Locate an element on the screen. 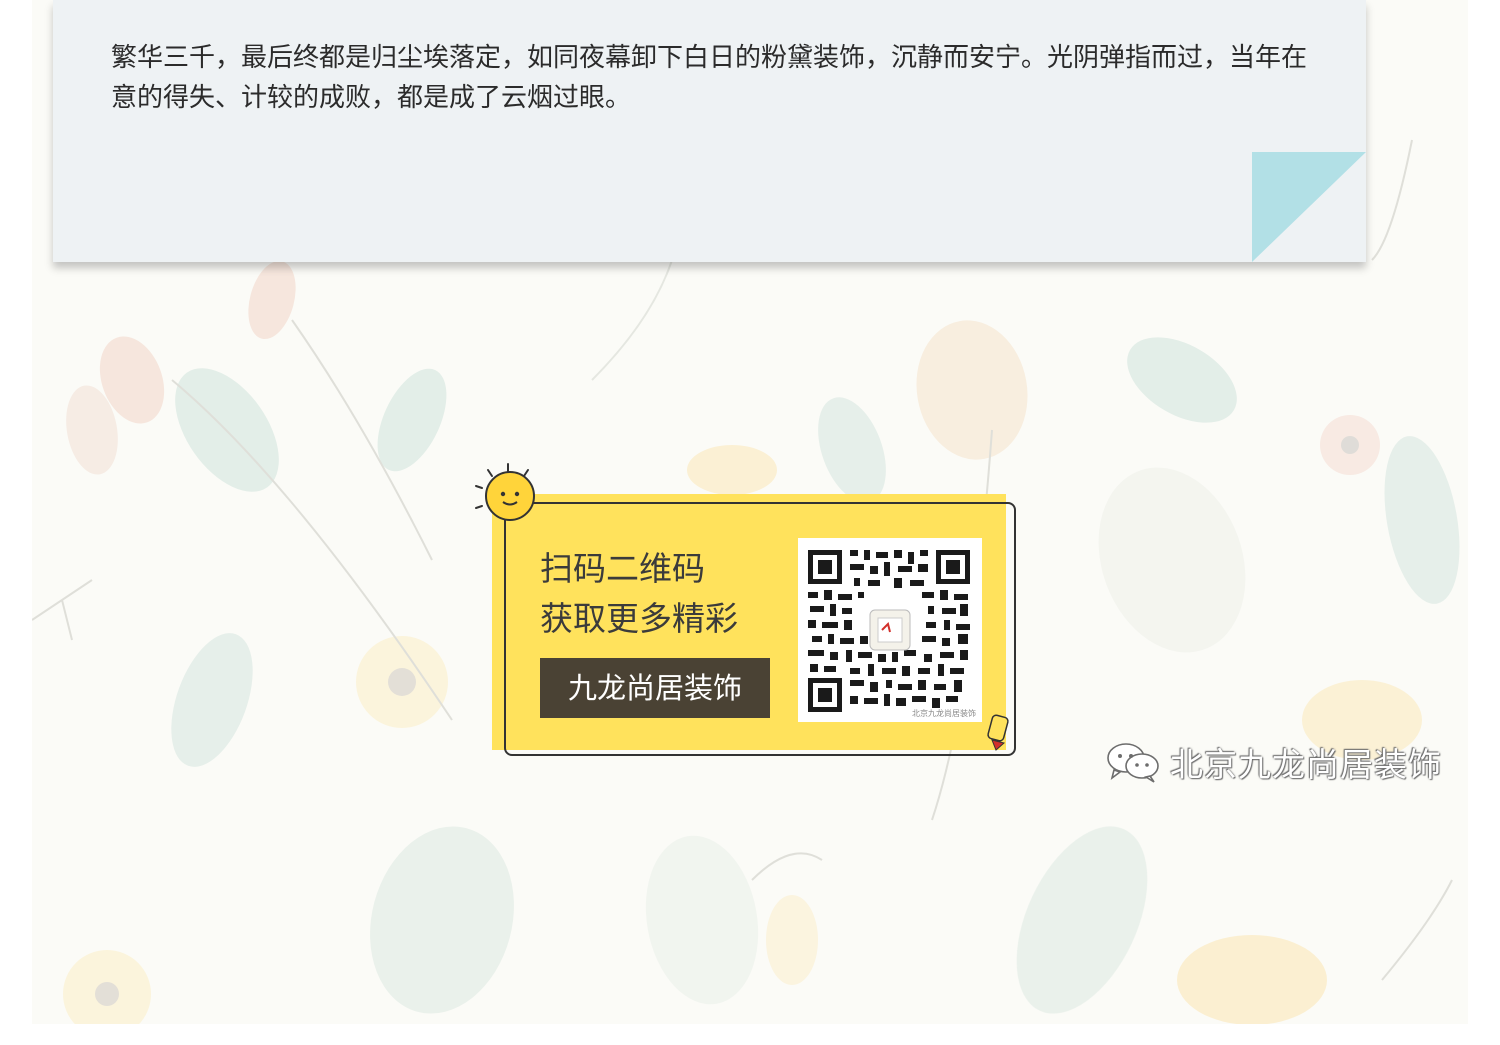  promo-line-more: 获取更多精彩 is located at coordinates (639, 618).